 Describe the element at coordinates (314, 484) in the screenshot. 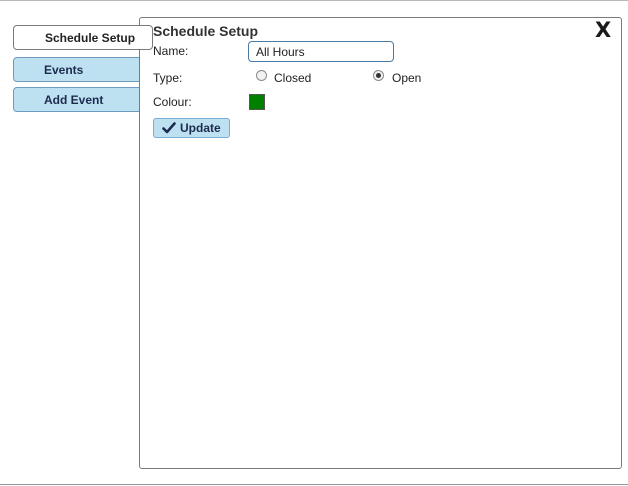

I see `bottom-divider` at that location.